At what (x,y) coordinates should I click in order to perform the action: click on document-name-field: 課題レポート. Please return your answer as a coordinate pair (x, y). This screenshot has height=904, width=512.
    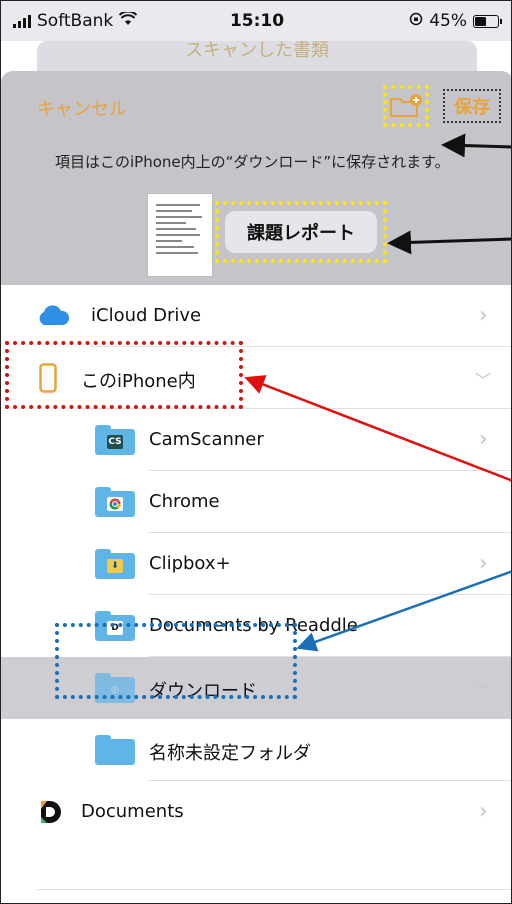
    Looking at the image, I should click on (301, 232).